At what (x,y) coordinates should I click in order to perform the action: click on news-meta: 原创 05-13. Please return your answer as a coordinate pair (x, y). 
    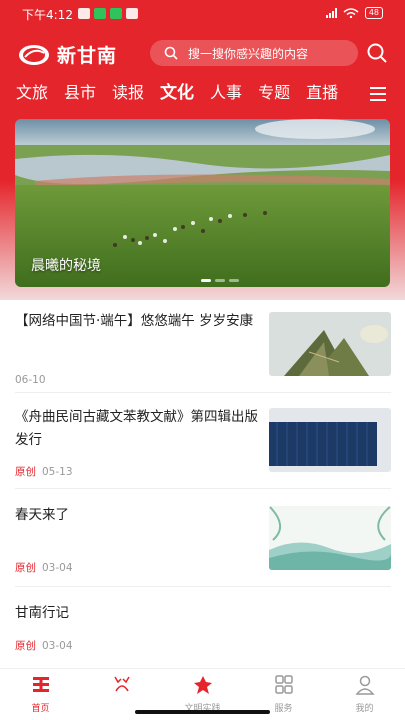
    Looking at the image, I should click on (44, 471).